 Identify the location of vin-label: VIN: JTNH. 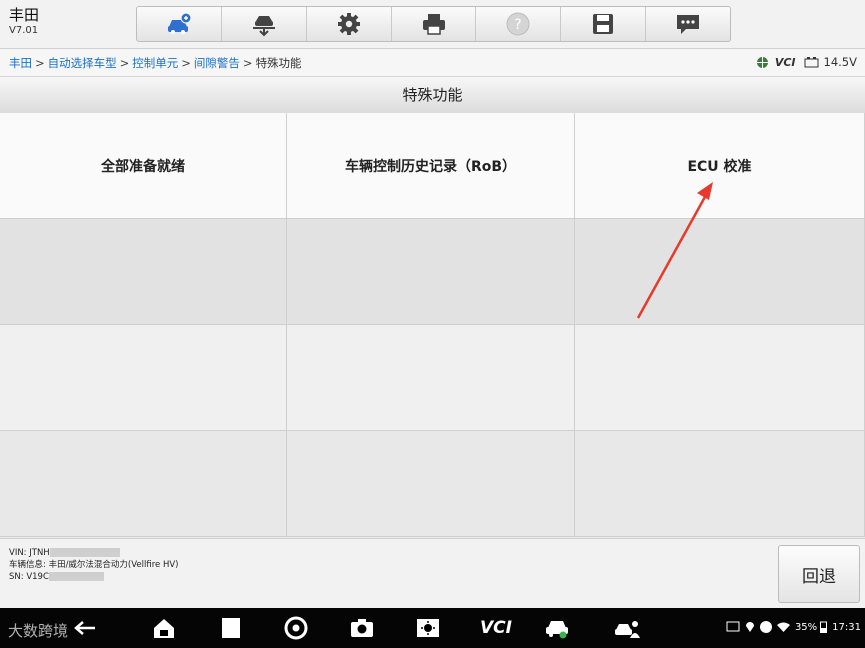
(29, 553).